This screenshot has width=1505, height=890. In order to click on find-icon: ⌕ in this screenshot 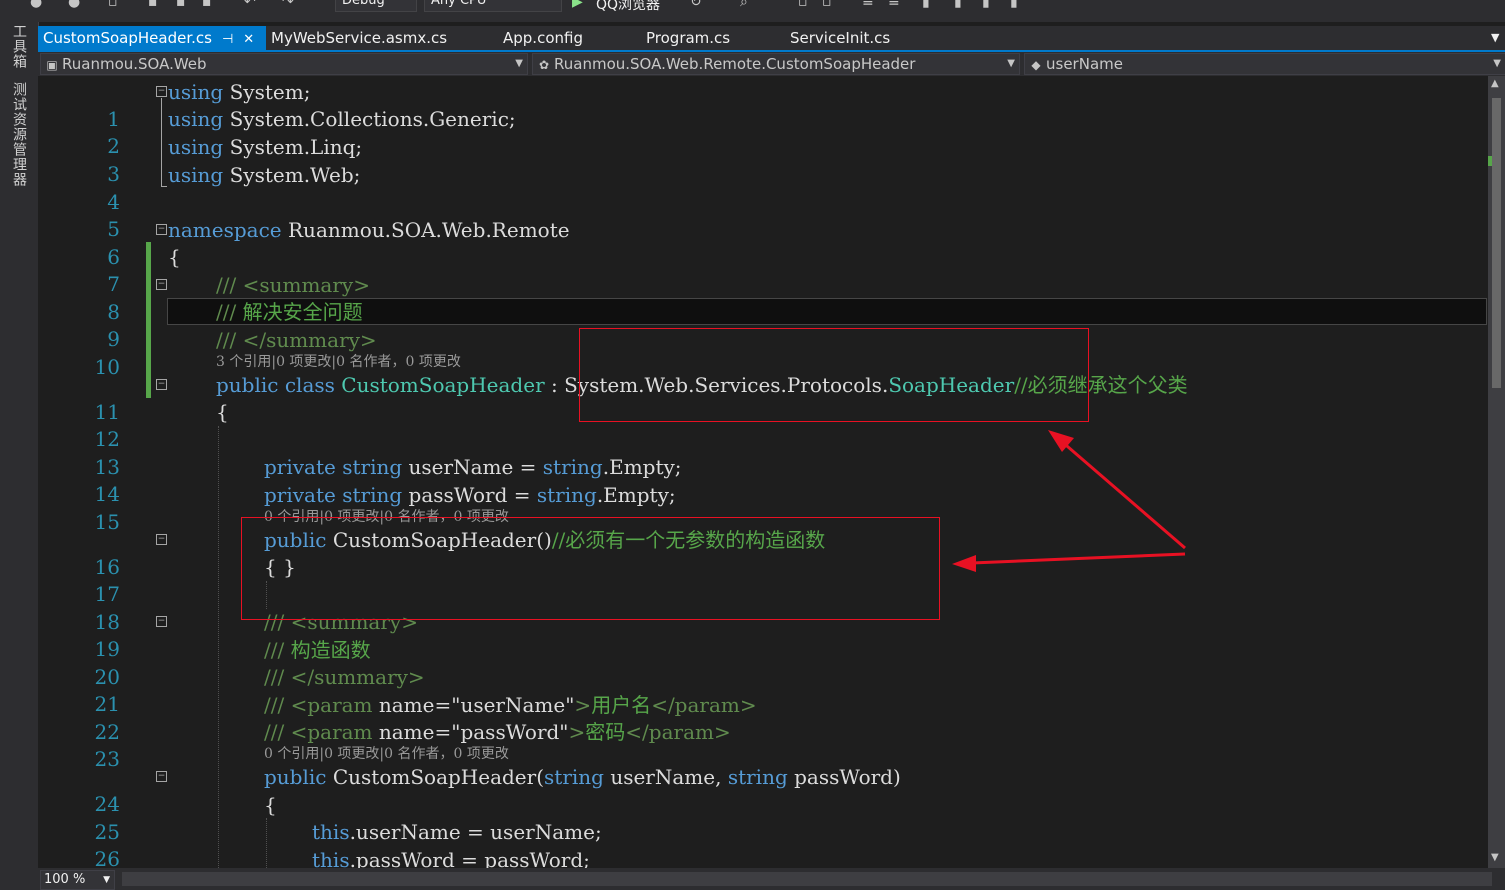, I will do `click(747, 5)`.